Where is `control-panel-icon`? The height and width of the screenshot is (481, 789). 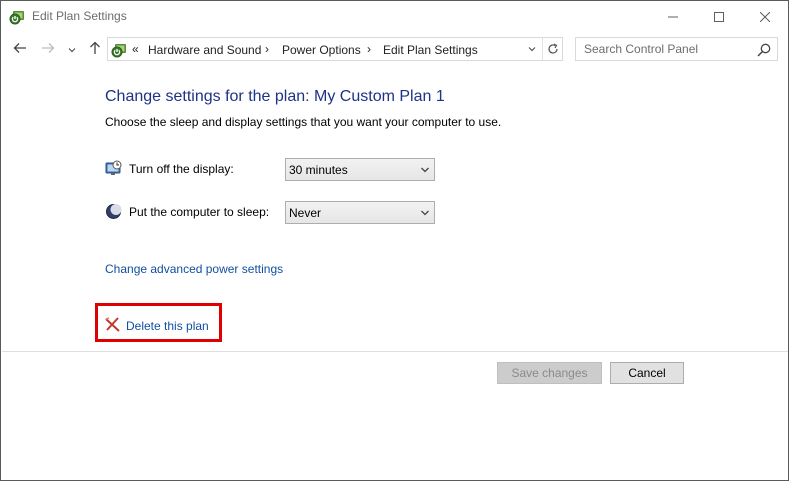
control-panel-icon is located at coordinates (119, 49).